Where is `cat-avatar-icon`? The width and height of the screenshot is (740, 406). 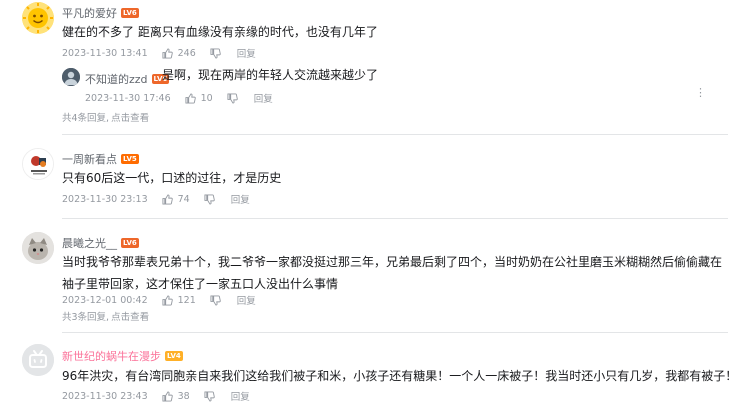 cat-avatar-icon is located at coordinates (38, 248).